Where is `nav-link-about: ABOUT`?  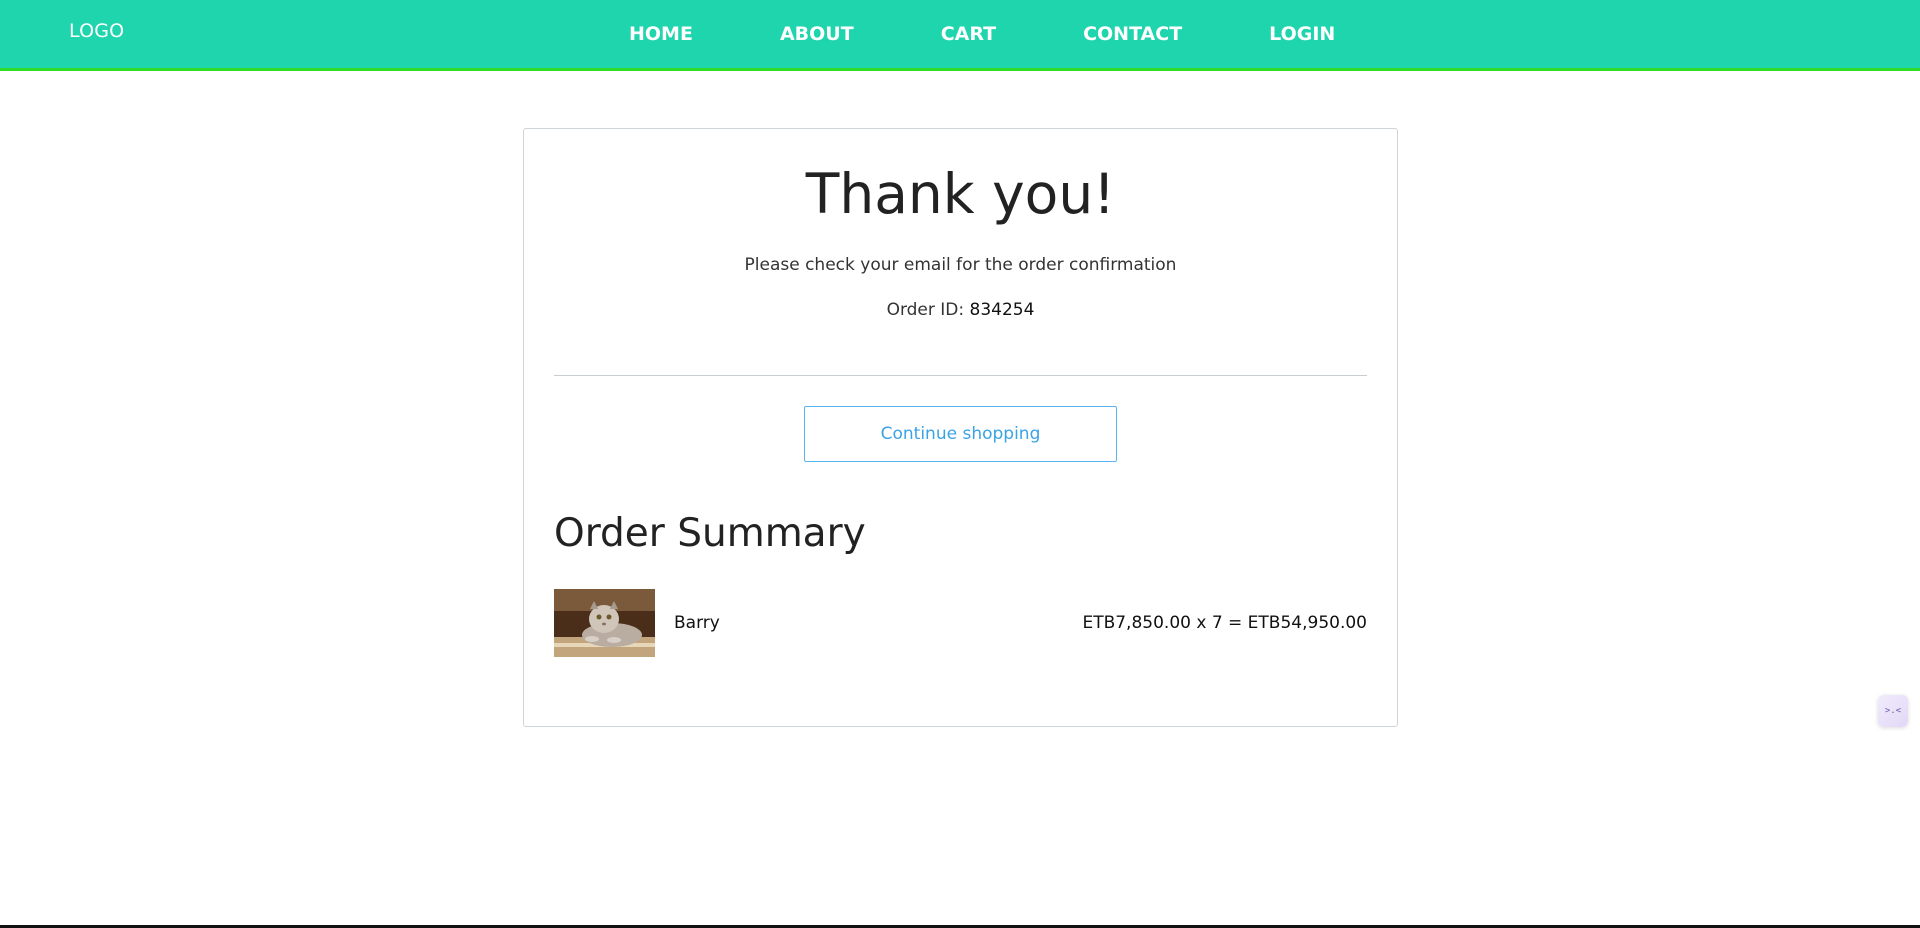 nav-link-about: ABOUT is located at coordinates (817, 34).